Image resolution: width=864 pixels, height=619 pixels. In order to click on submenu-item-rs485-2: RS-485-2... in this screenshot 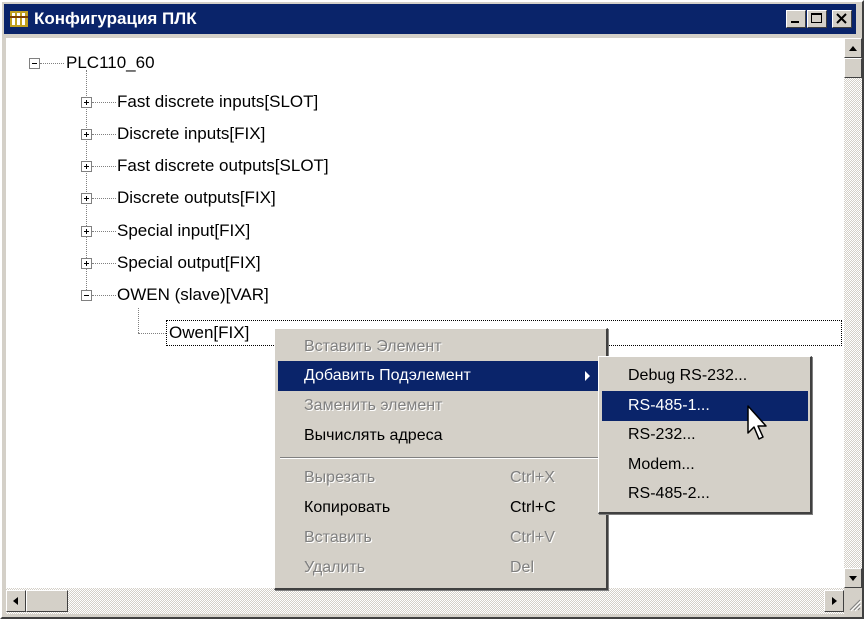, I will do `click(705, 494)`.